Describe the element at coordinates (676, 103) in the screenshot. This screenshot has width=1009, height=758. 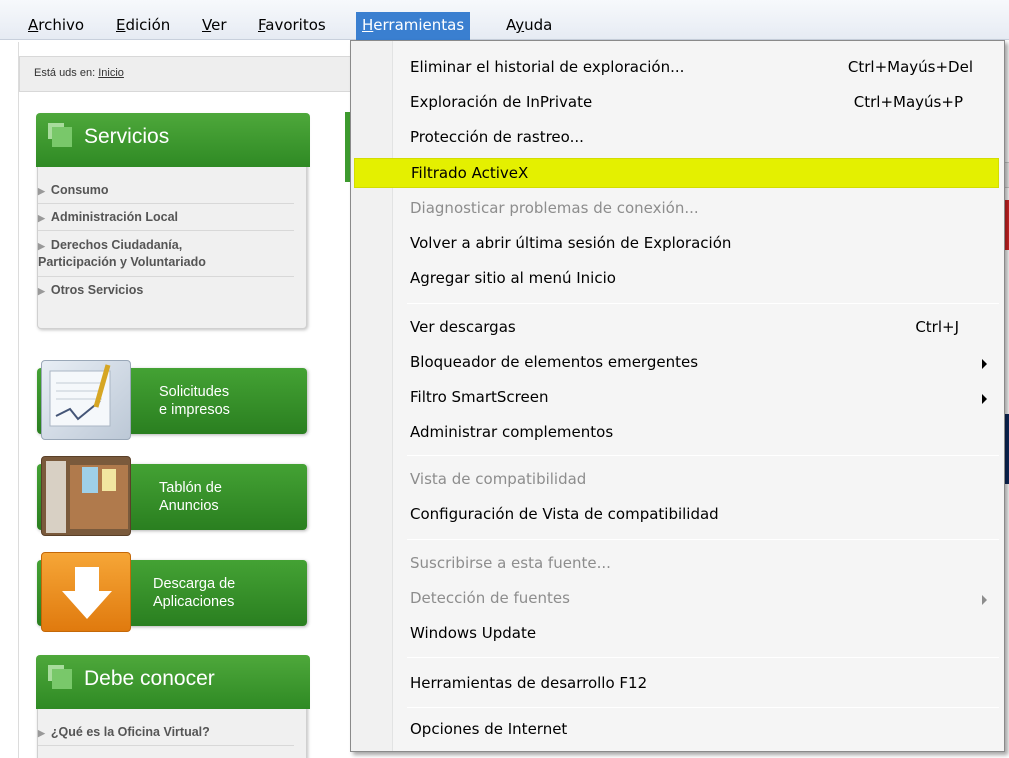
I see `menu-item-inprivate: Exploración de InPrivate Ctrl+Mayús+P` at that location.